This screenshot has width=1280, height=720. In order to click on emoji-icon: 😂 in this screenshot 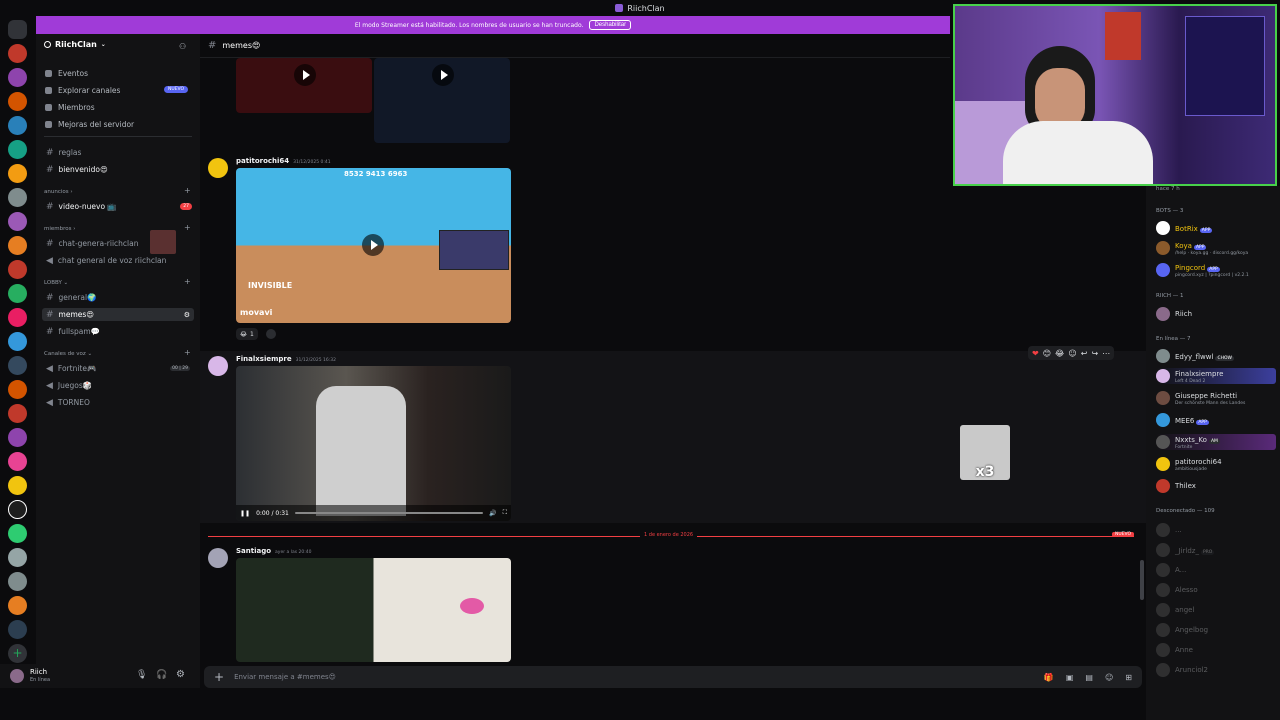, I will do `click(1059, 353)`.